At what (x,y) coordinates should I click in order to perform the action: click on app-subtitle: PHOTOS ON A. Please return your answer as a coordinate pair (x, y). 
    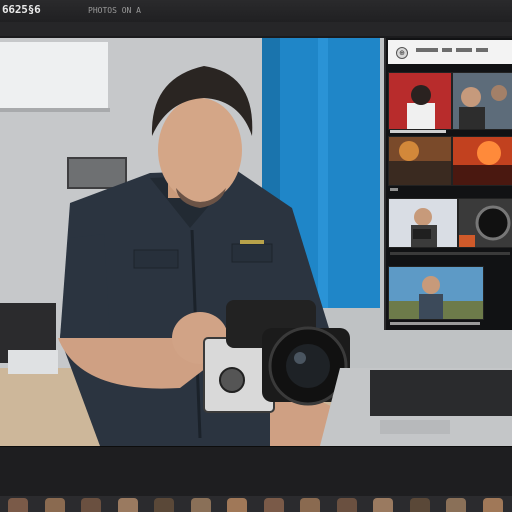
    Looking at the image, I should click on (114, 10).